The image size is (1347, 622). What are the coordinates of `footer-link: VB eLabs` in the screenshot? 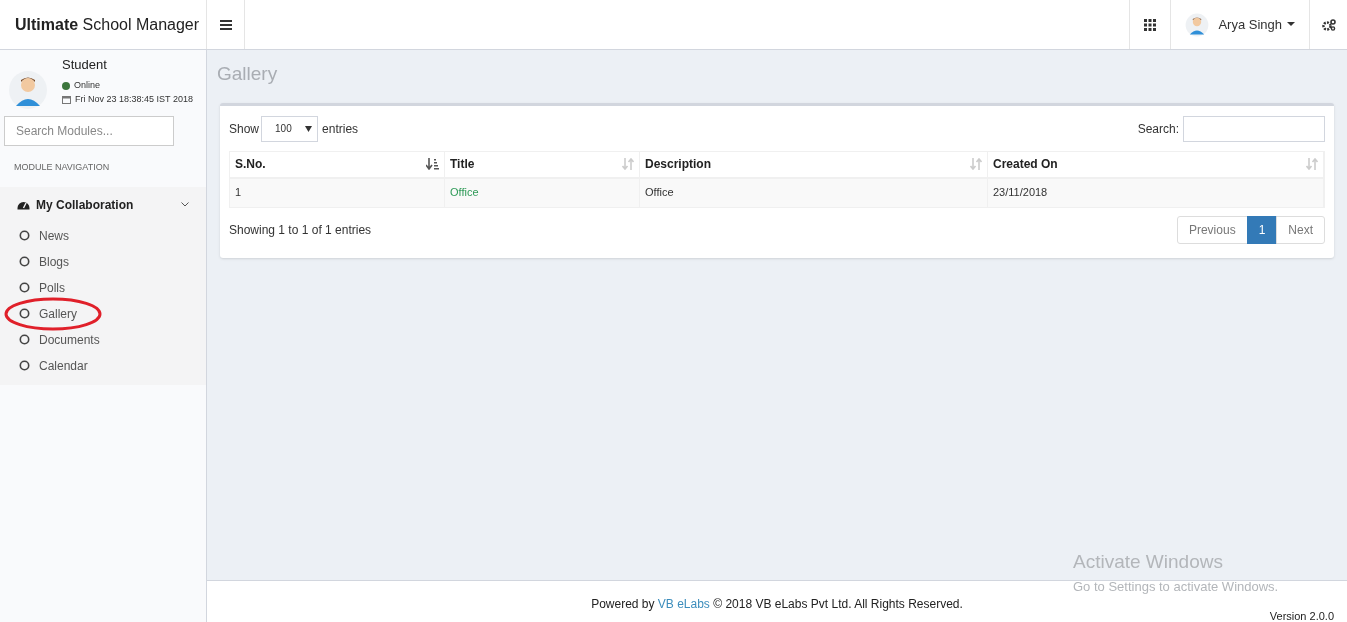 It's located at (683, 604).